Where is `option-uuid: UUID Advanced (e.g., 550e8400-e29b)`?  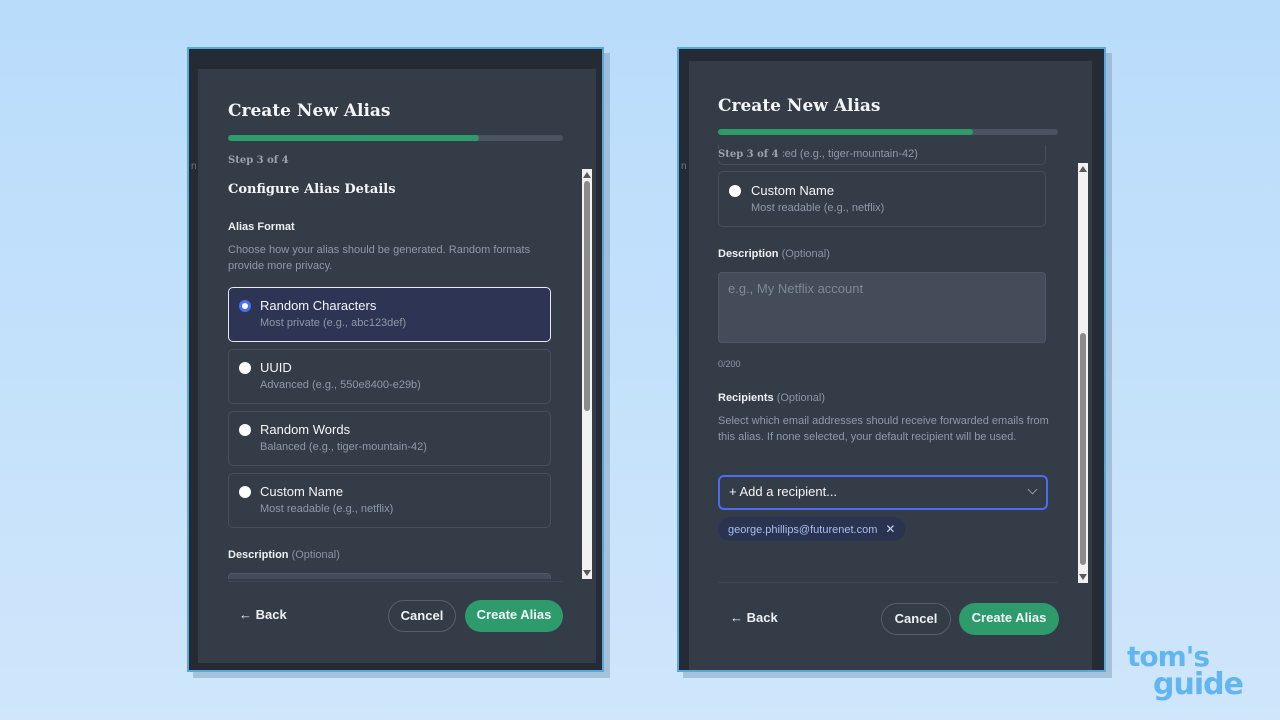
option-uuid: UUID Advanced (e.g., 550e8400-e29b) is located at coordinates (389, 376).